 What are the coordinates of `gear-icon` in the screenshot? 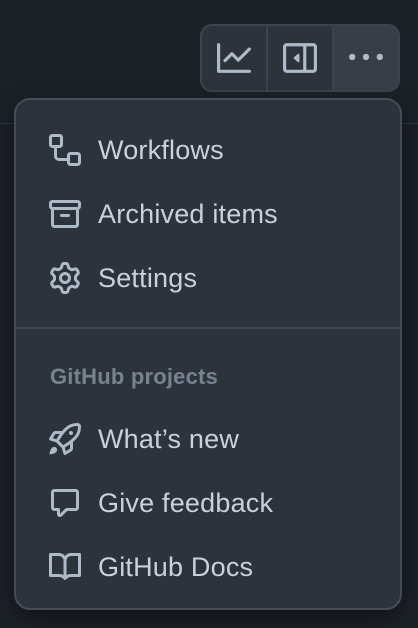 It's located at (65, 278).